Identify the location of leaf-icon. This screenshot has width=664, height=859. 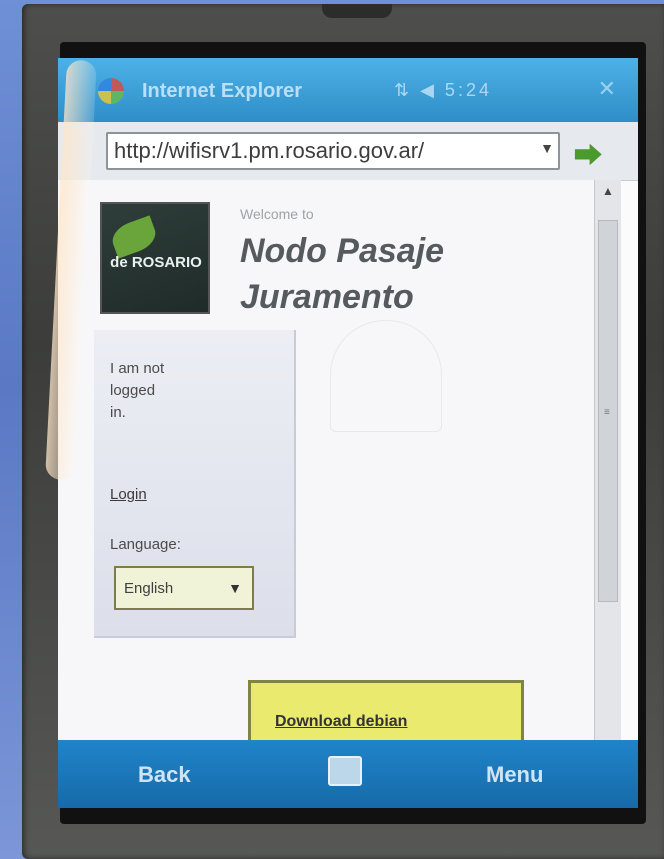
(134, 237).